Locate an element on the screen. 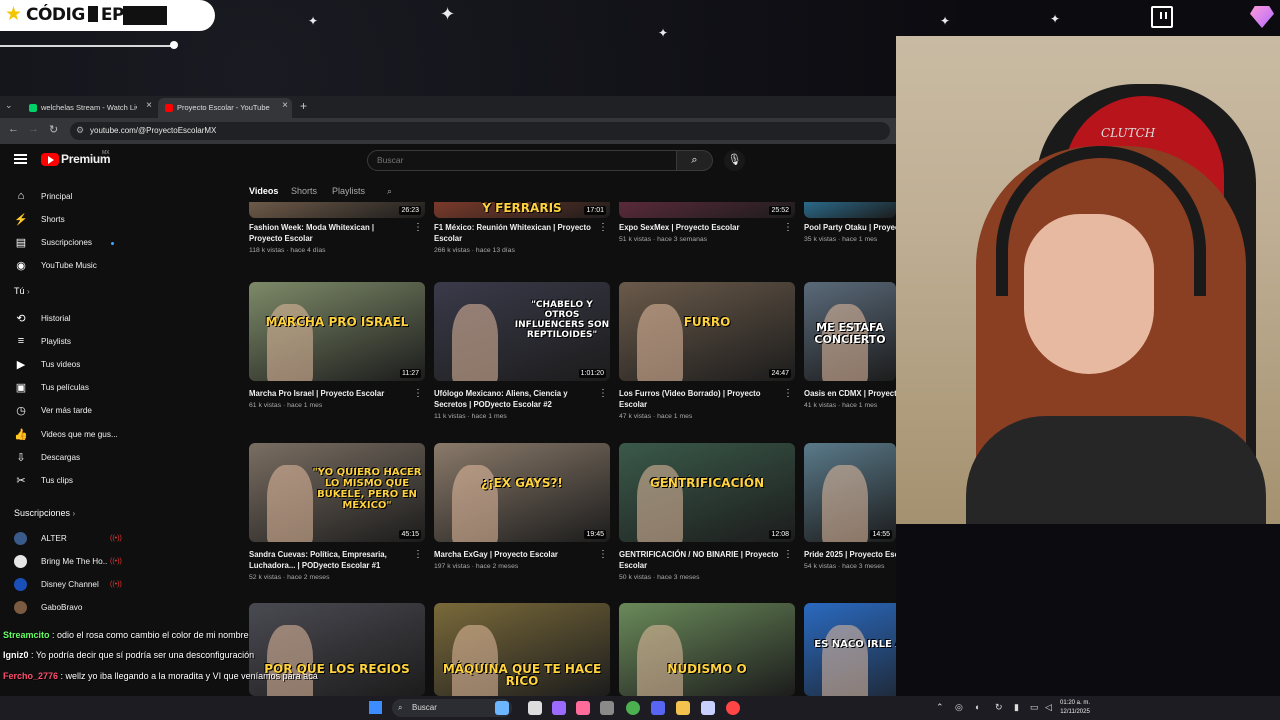  video-thumbnail is located at coordinates (850, 210).